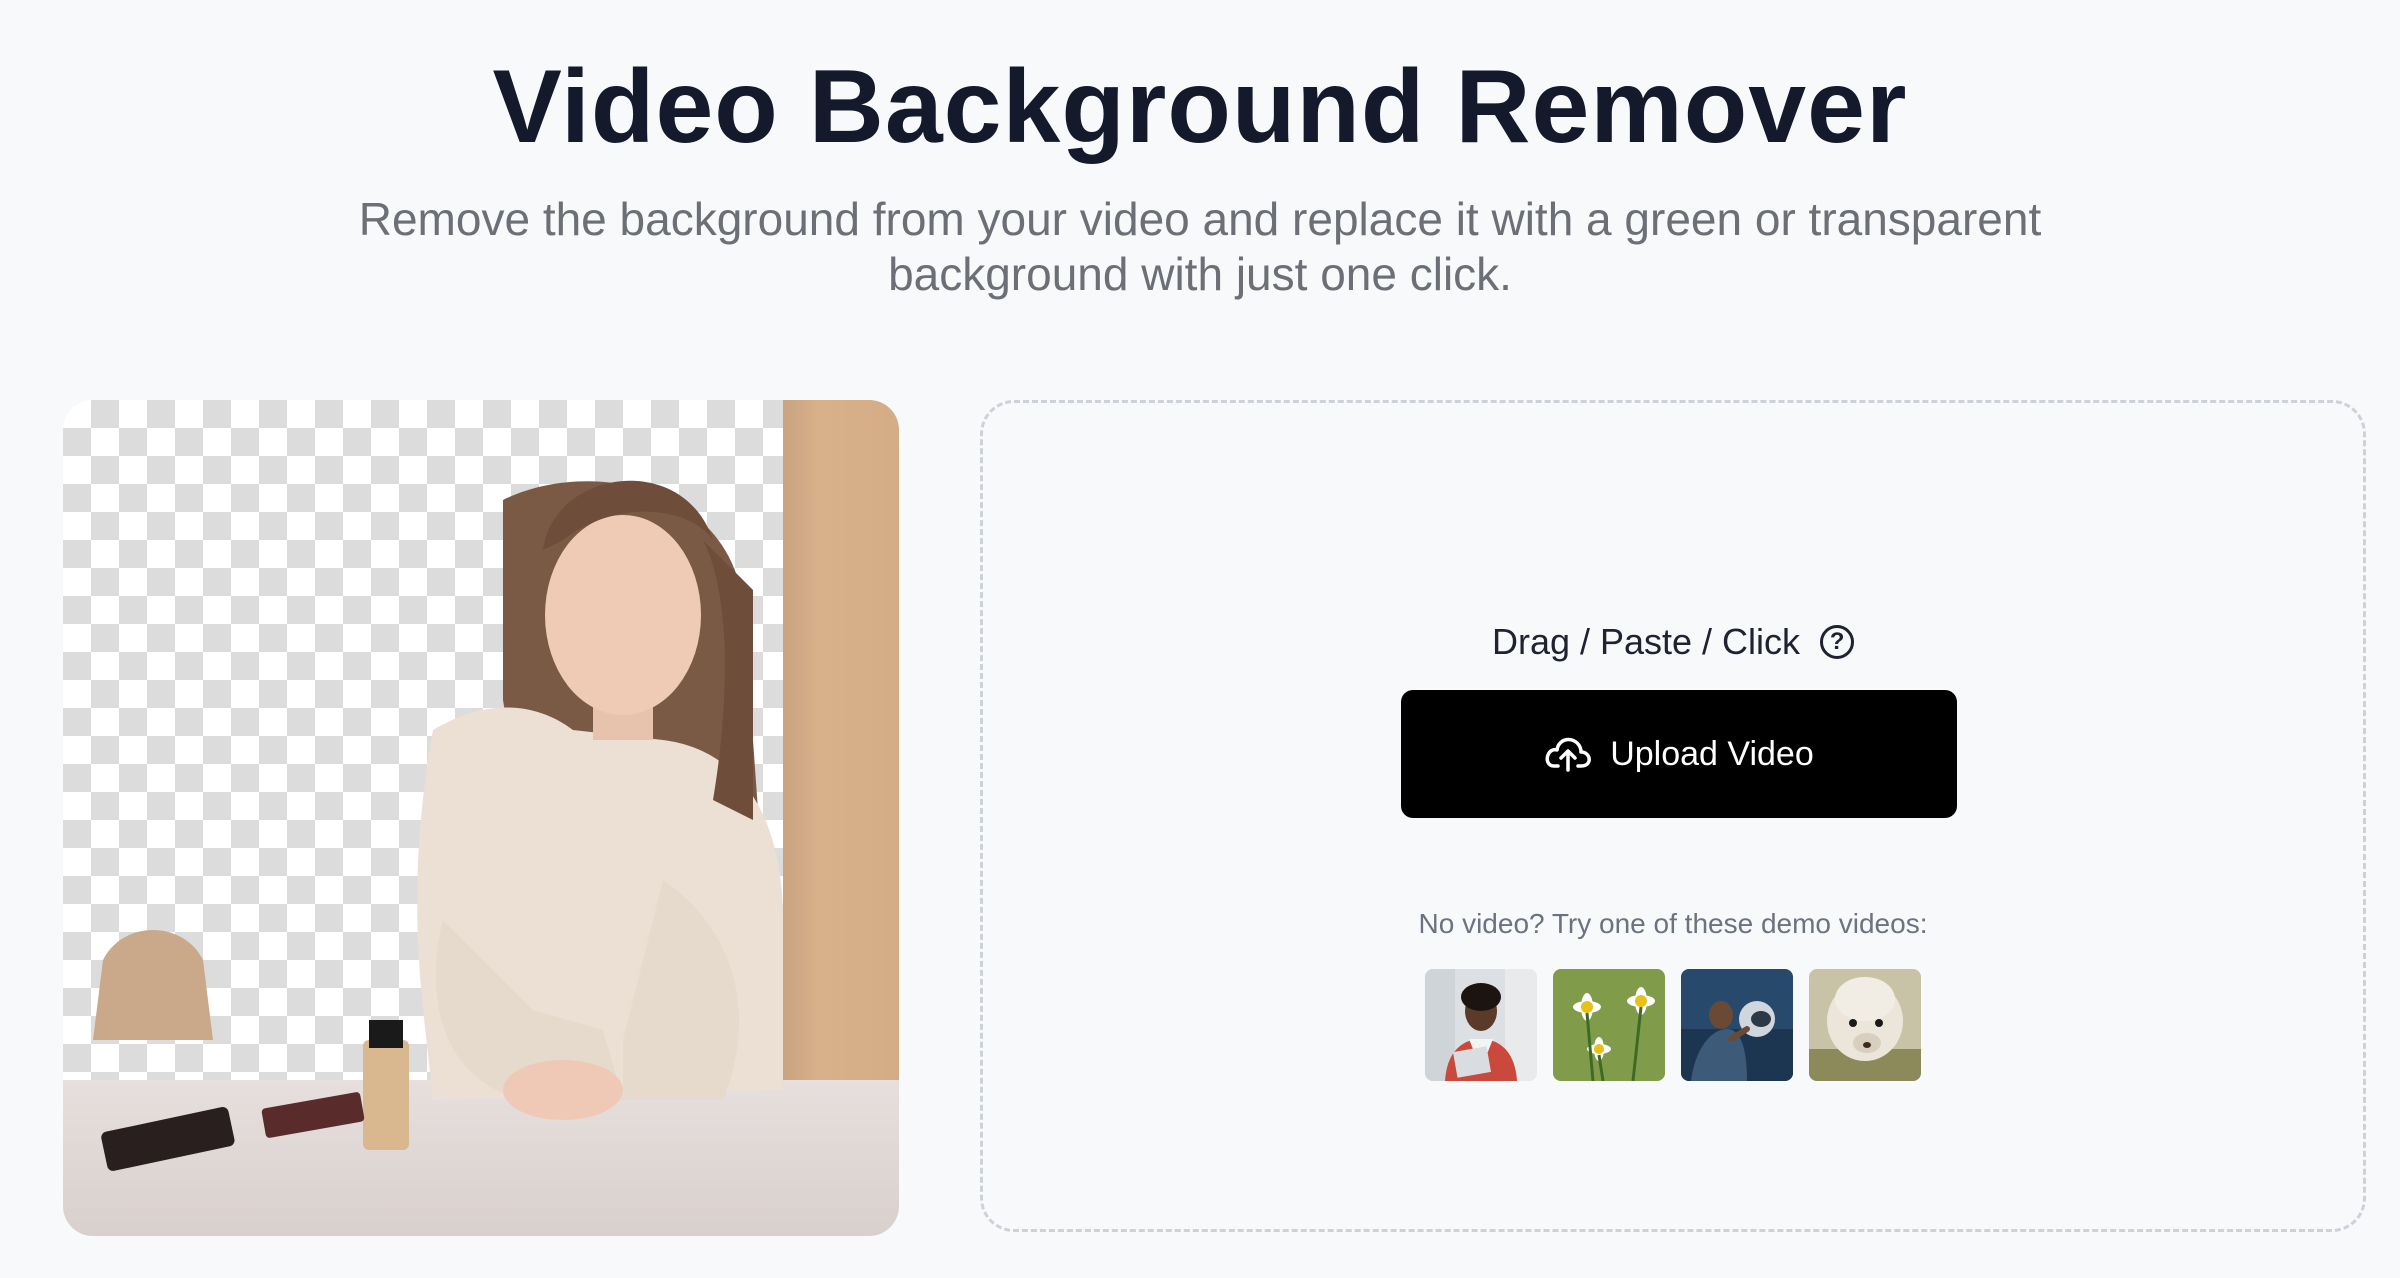  What do you see at coordinates (1609, 1025) in the screenshot?
I see `demo-video-daisy-flowers` at bounding box center [1609, 1025].